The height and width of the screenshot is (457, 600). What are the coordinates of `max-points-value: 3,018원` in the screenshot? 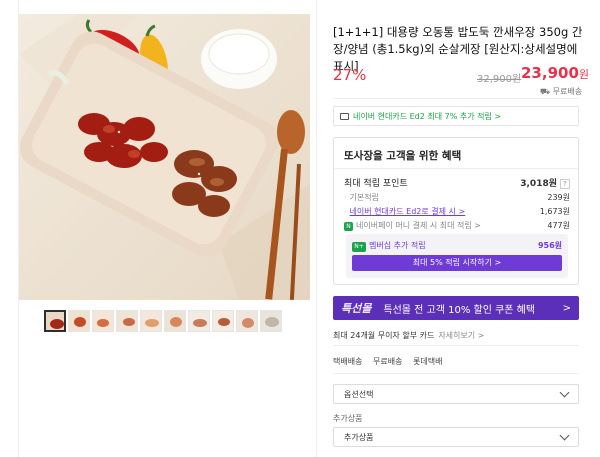 It's located at (538, 184).